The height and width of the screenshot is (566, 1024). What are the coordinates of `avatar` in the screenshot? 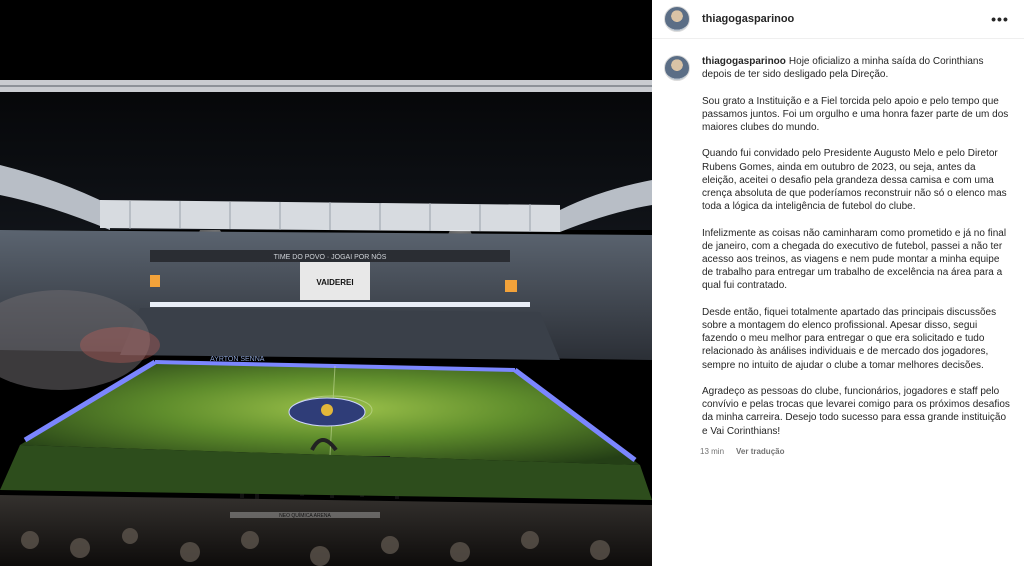 It's located at (677, 19).